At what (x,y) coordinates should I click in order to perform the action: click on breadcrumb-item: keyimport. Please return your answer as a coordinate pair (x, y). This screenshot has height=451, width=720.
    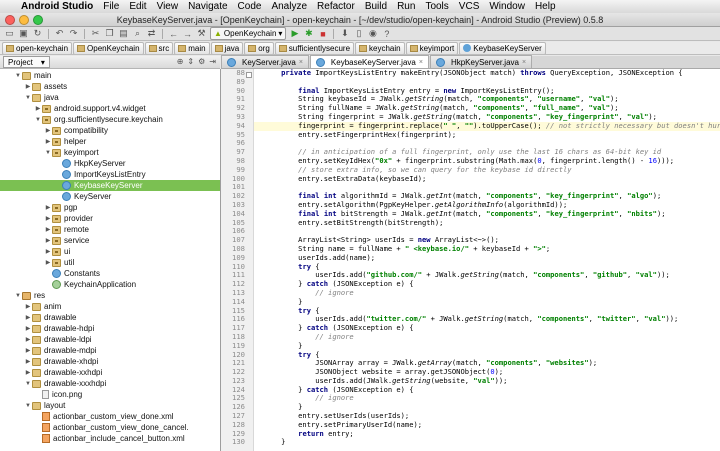
    Looking at the image, I should click on (432, 48).